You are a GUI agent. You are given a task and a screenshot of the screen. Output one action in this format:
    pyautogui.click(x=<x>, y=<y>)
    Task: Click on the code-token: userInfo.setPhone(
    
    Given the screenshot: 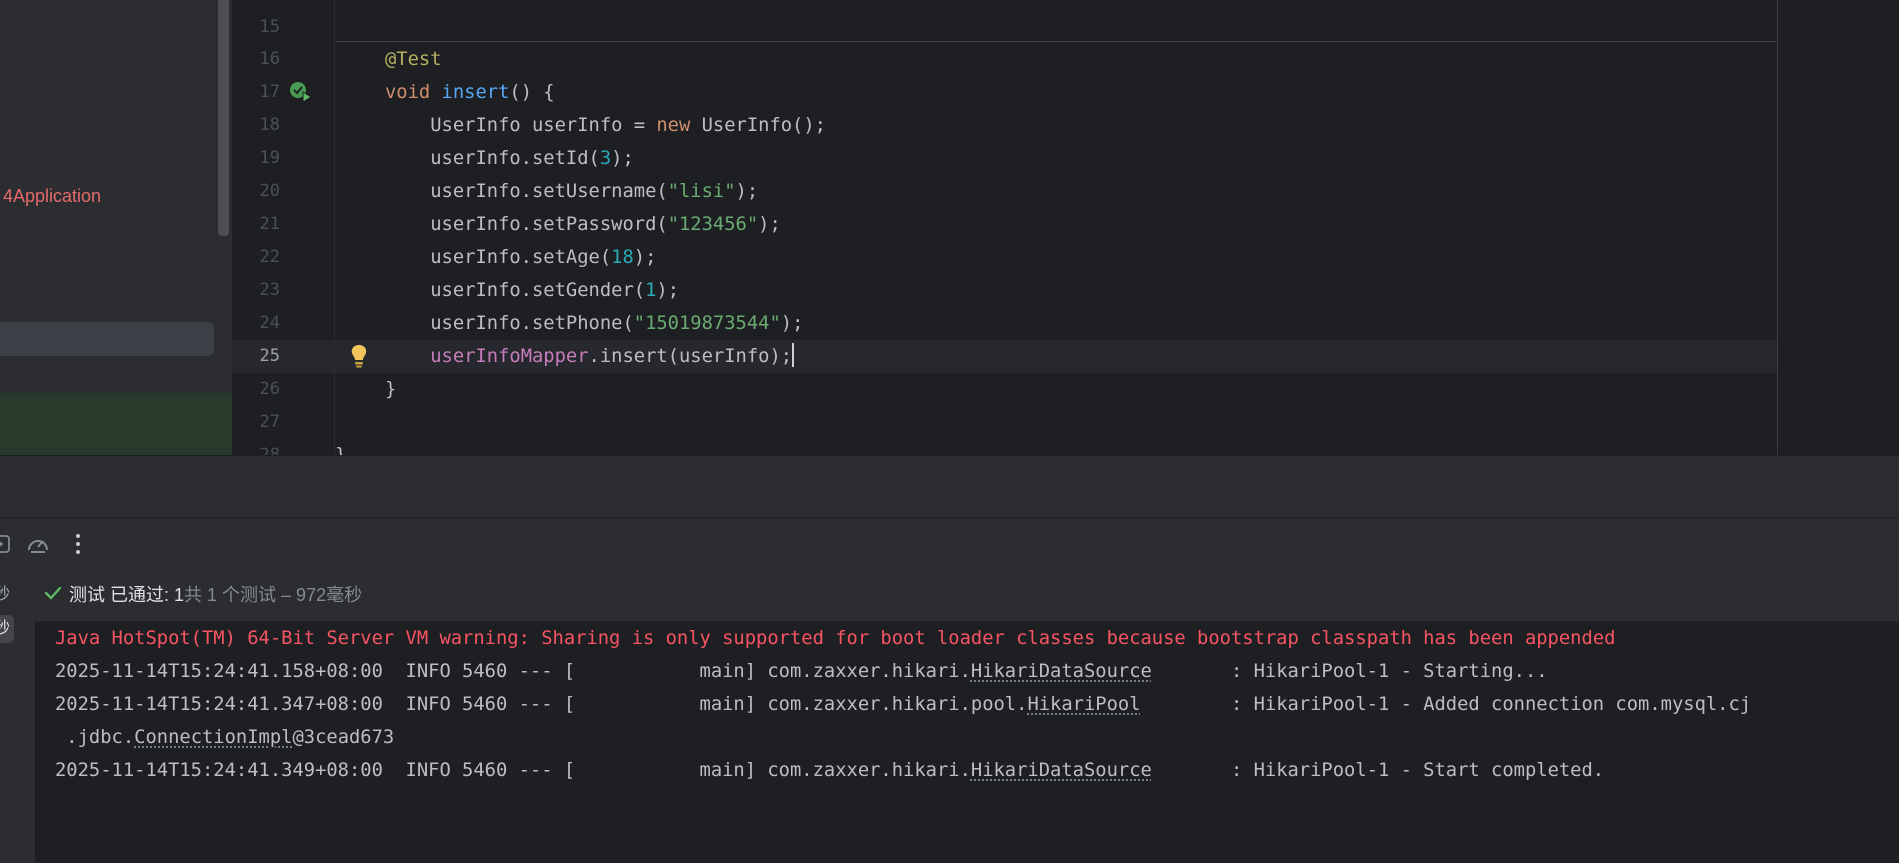 What is the action you would take?
    pyautogui.click(x=509, y=323)
    